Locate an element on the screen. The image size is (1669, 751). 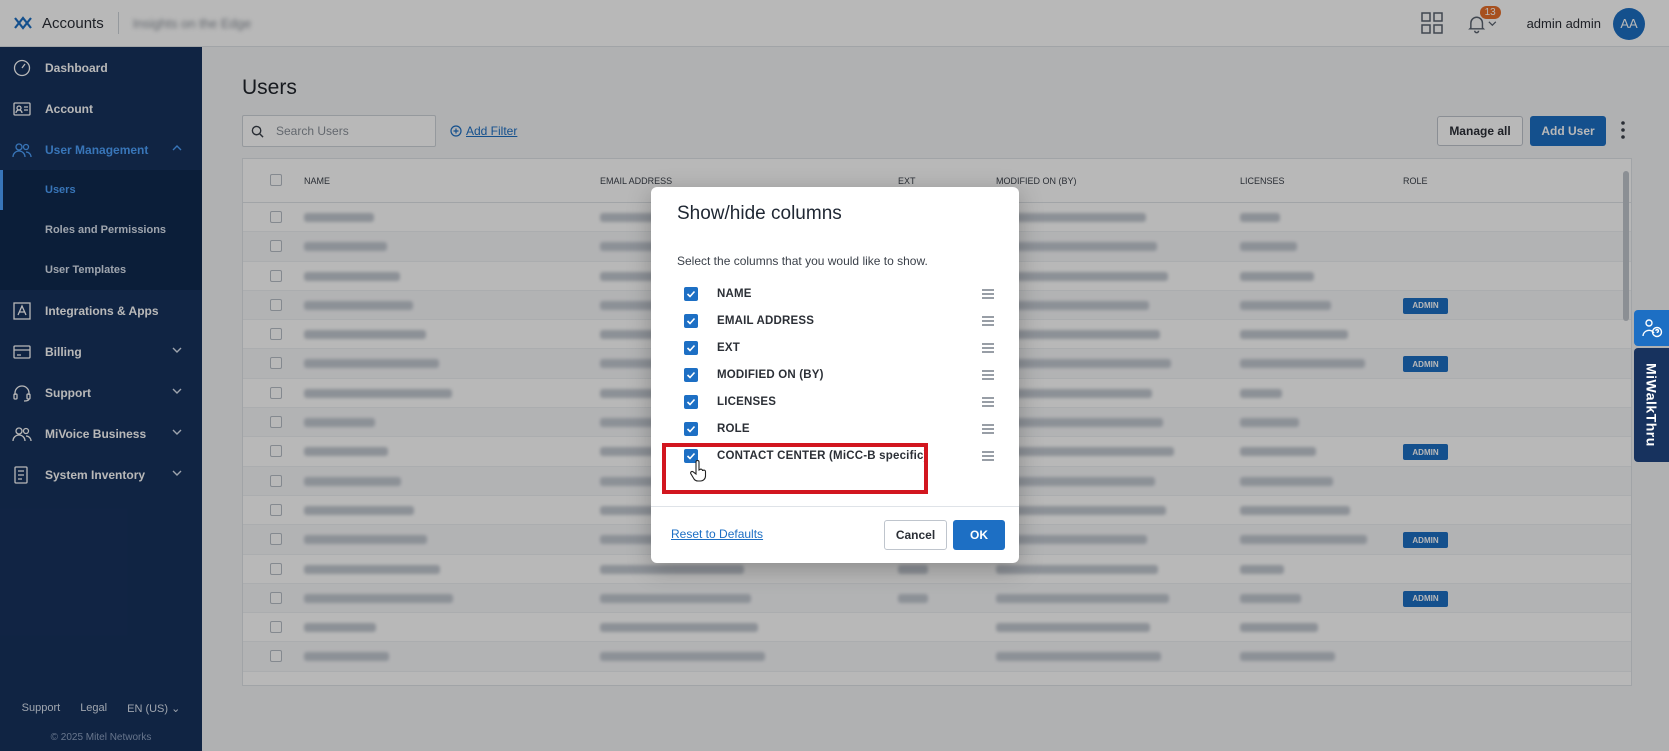
reset-to-defaults-link: Reset to Defaults is located at coordinates (717, 534).